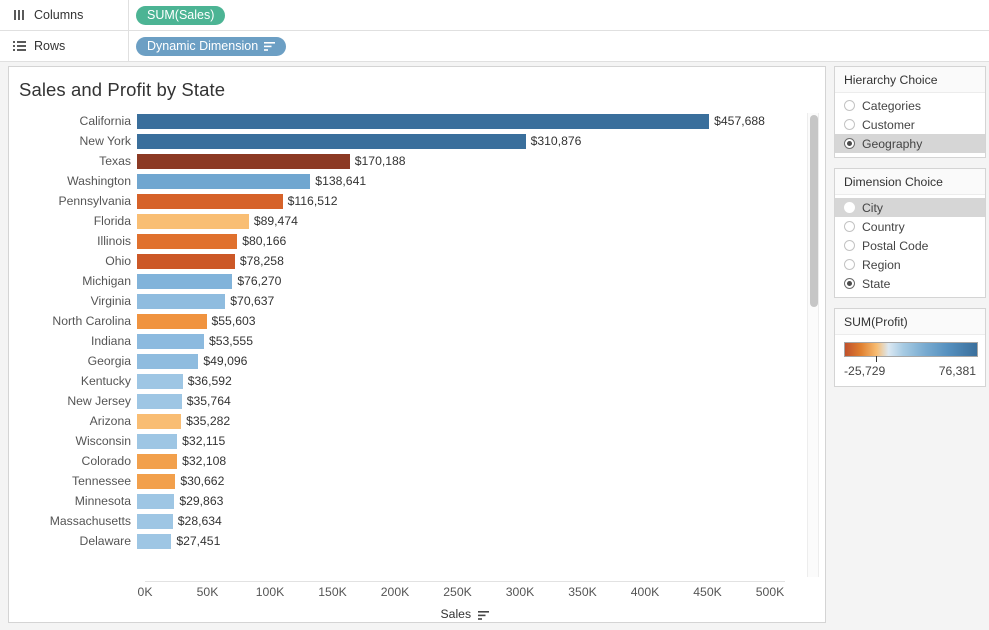 This screenshot has height=630, width=989. What do you see at coordinates (73, 361) in the screenshot?
I see `bar-row-label: Georgia` at bounding box center [73, 361].